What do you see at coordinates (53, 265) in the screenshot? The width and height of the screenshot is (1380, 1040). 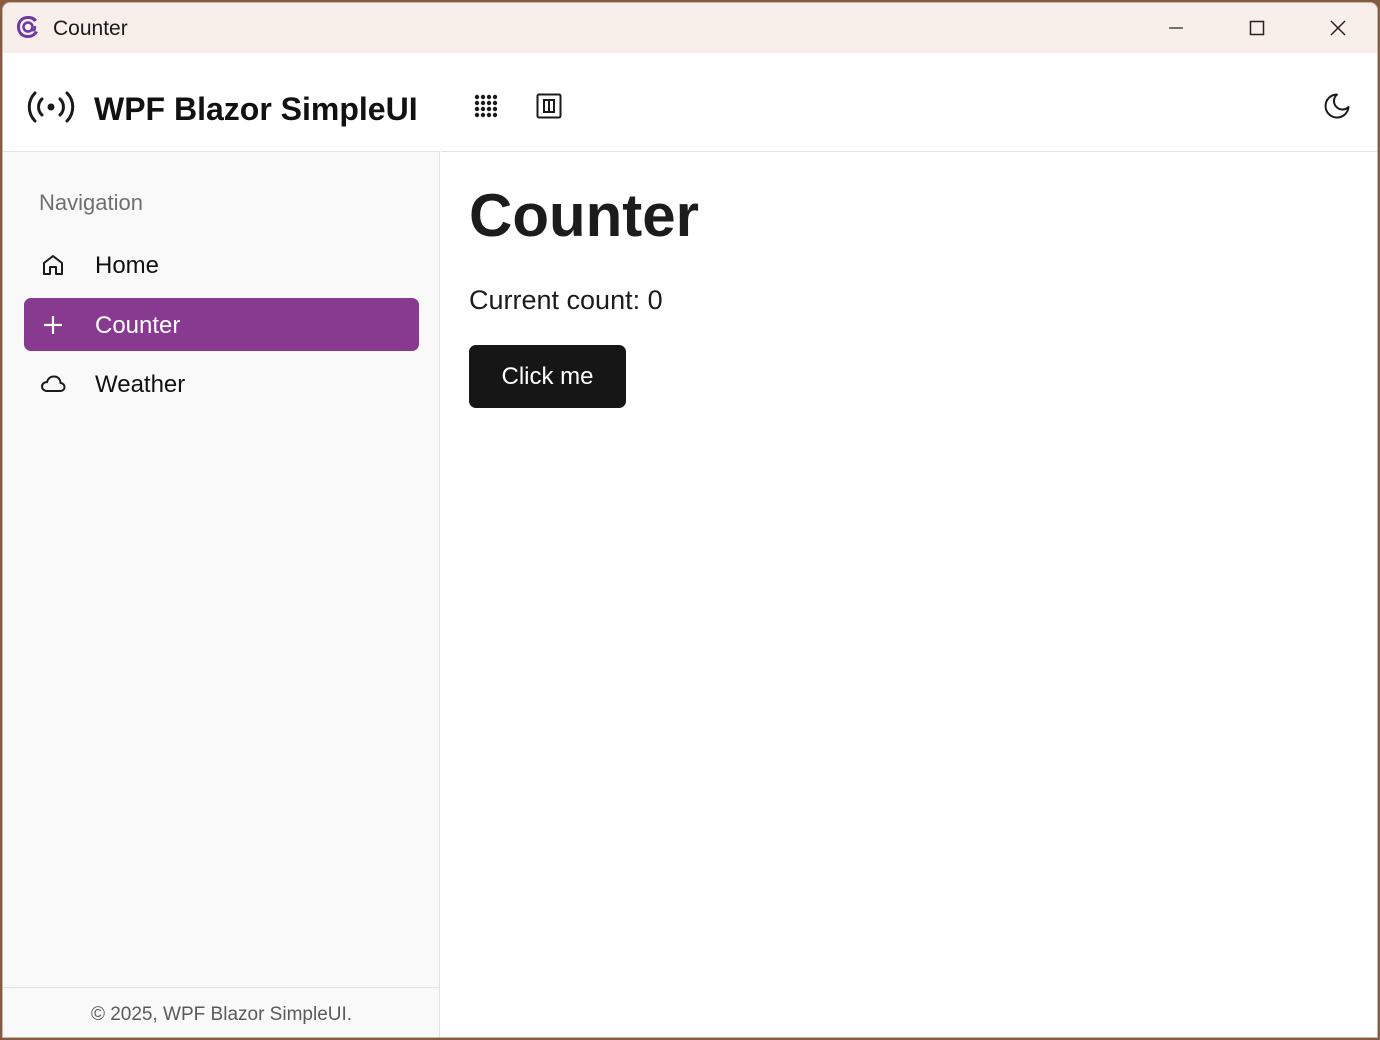 I see `home-icon` at bounding box center [53, 265].